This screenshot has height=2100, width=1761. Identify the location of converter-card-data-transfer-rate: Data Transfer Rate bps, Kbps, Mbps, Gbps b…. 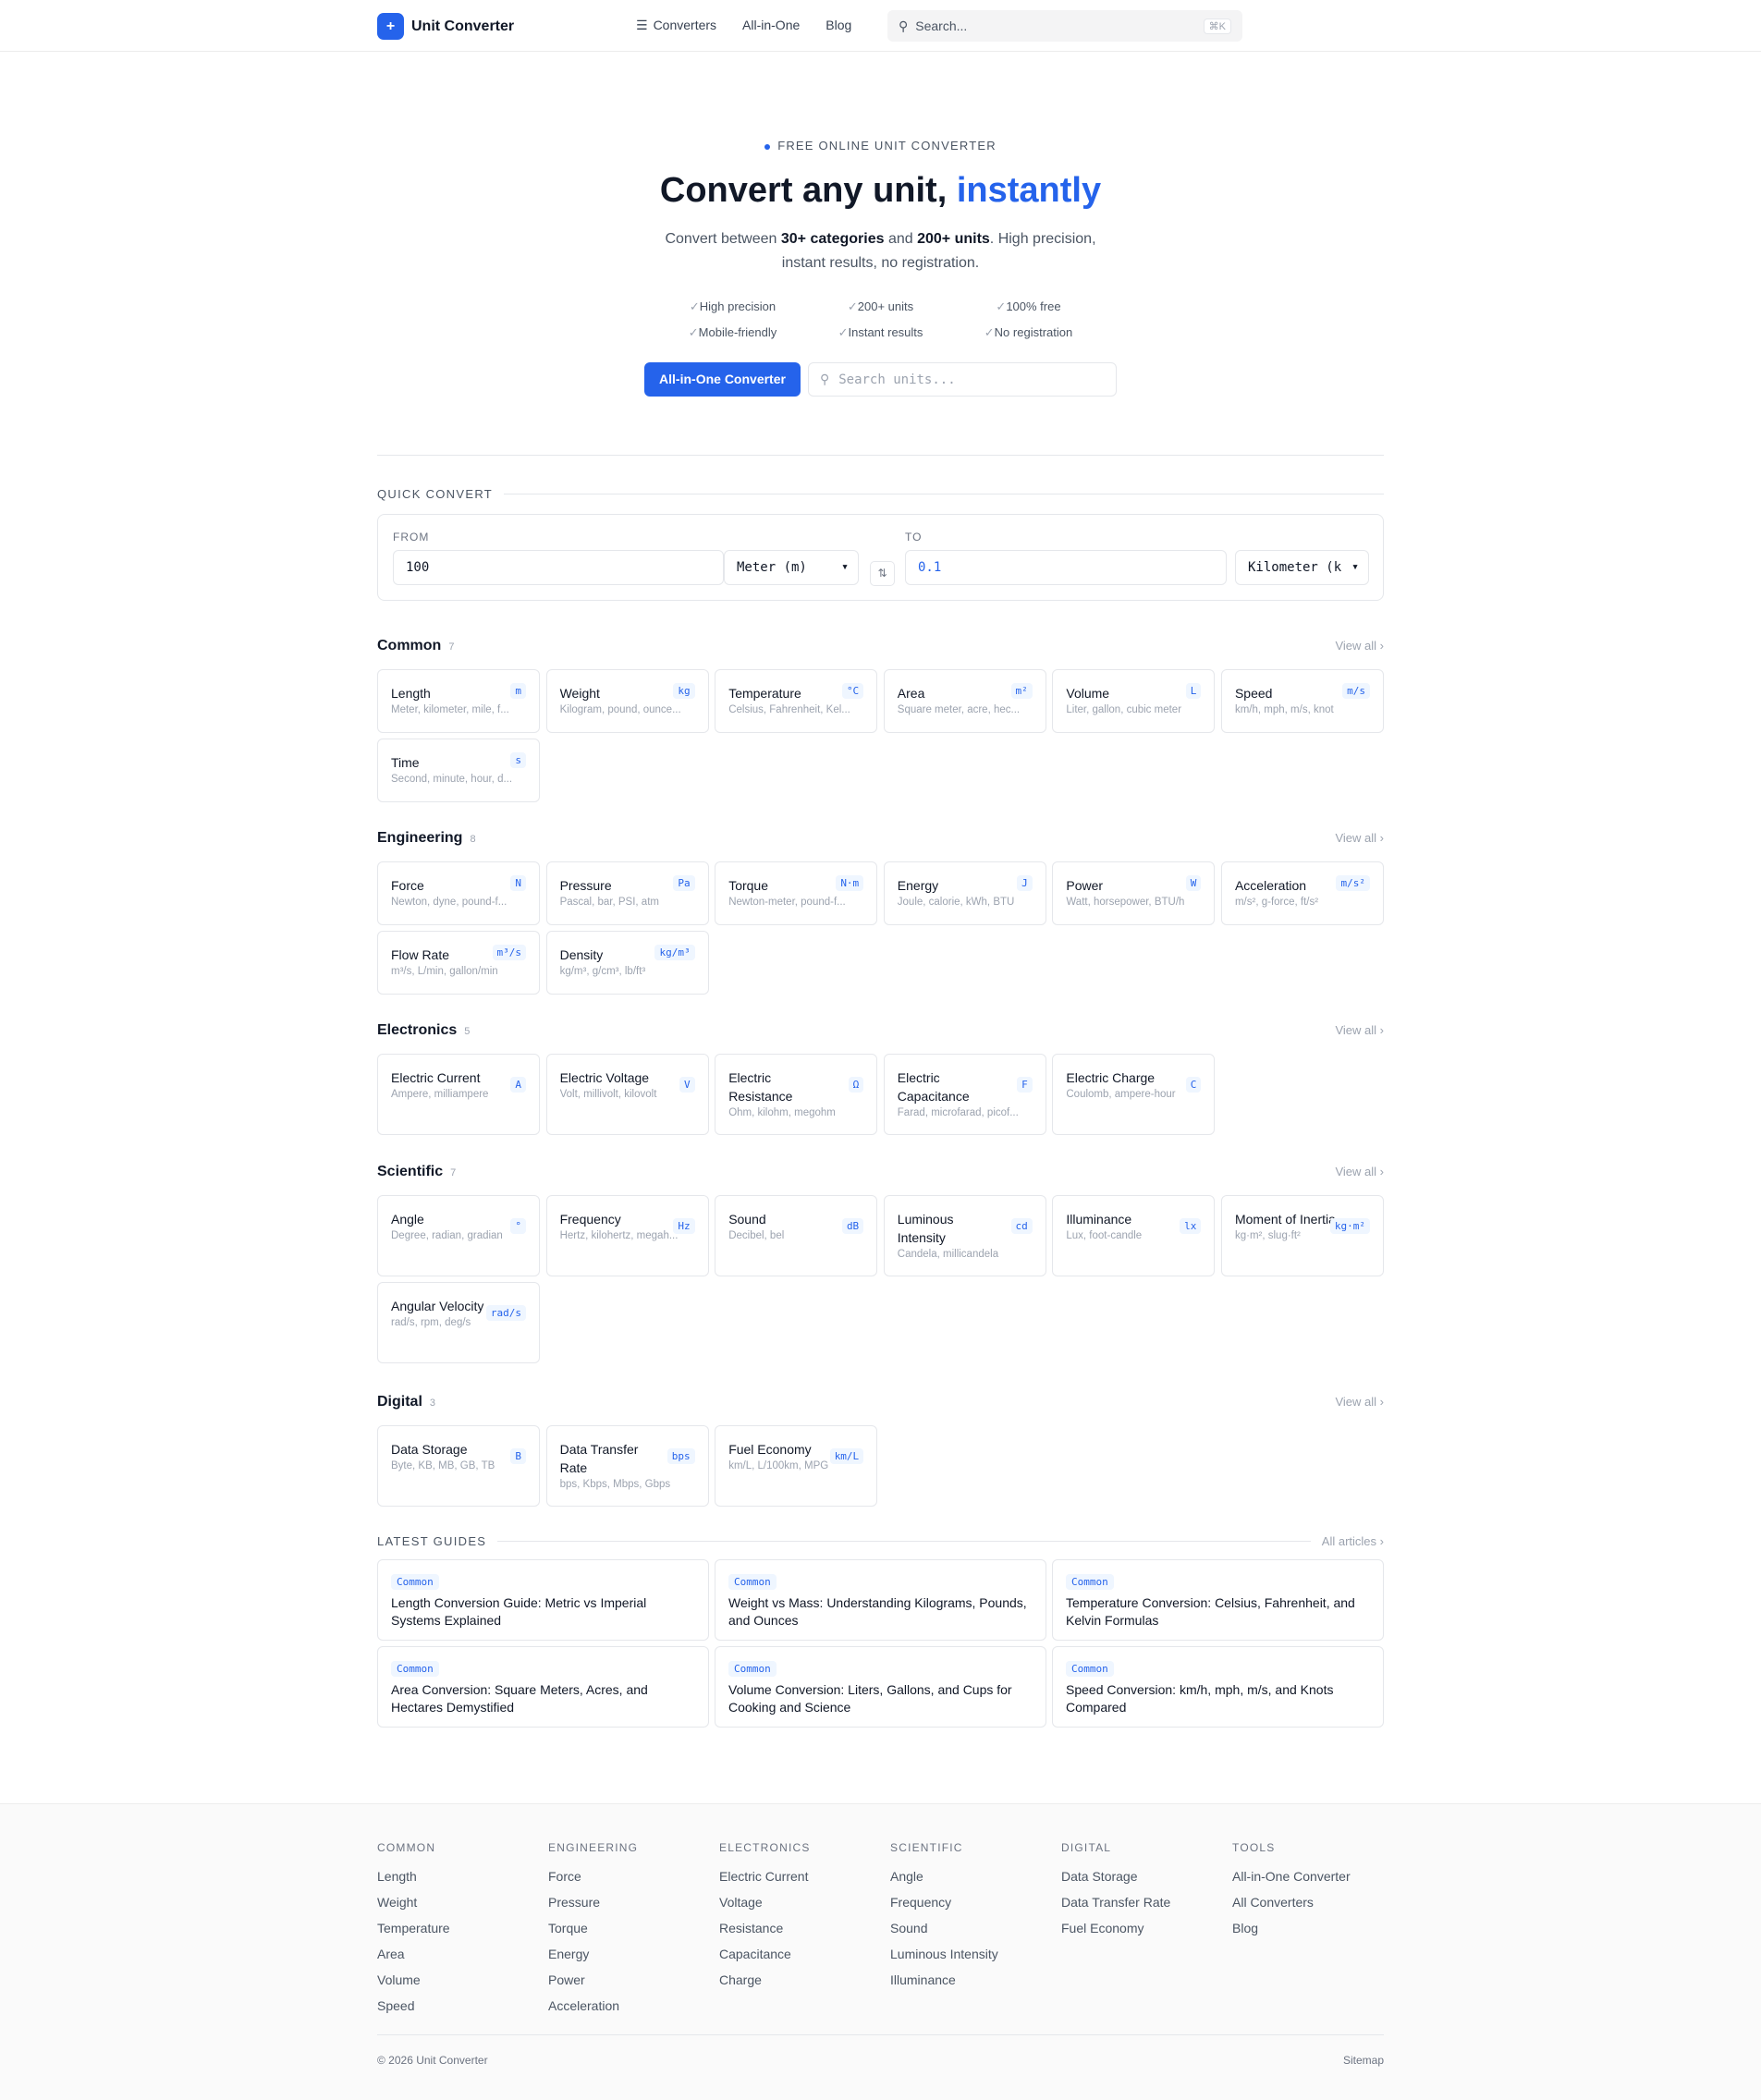
(627, 1466).